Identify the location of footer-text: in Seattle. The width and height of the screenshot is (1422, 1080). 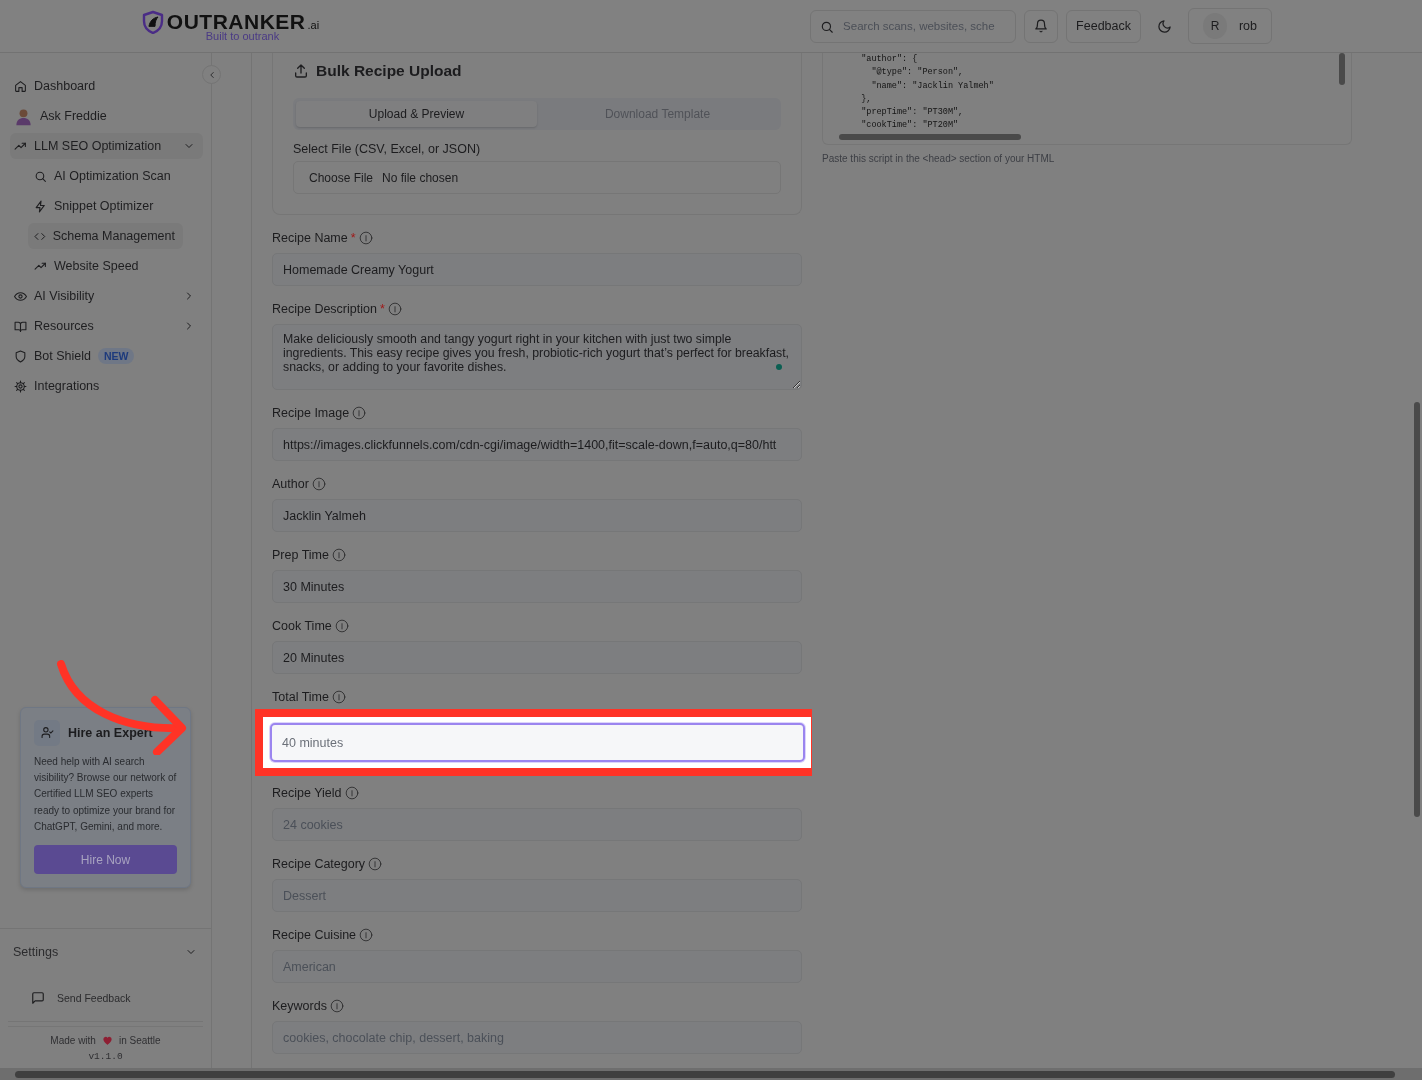
(139, 1040).